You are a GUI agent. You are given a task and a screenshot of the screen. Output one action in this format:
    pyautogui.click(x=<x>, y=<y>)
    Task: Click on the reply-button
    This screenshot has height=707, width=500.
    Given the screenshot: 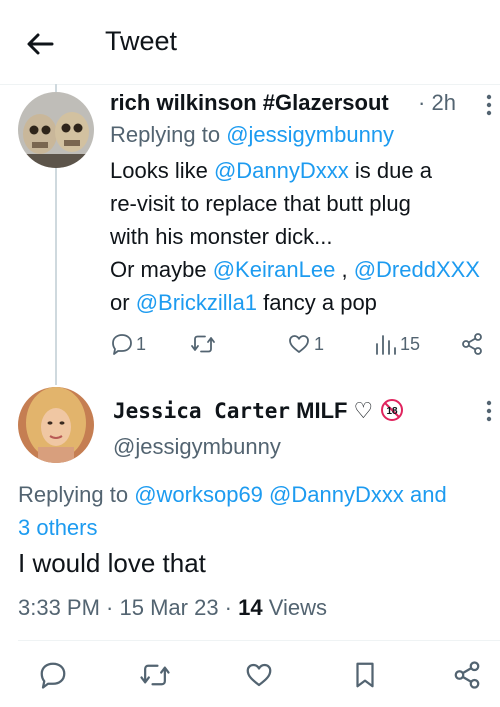 What is the action you would take?
    pyautogui.click(x=55, y=677)
    